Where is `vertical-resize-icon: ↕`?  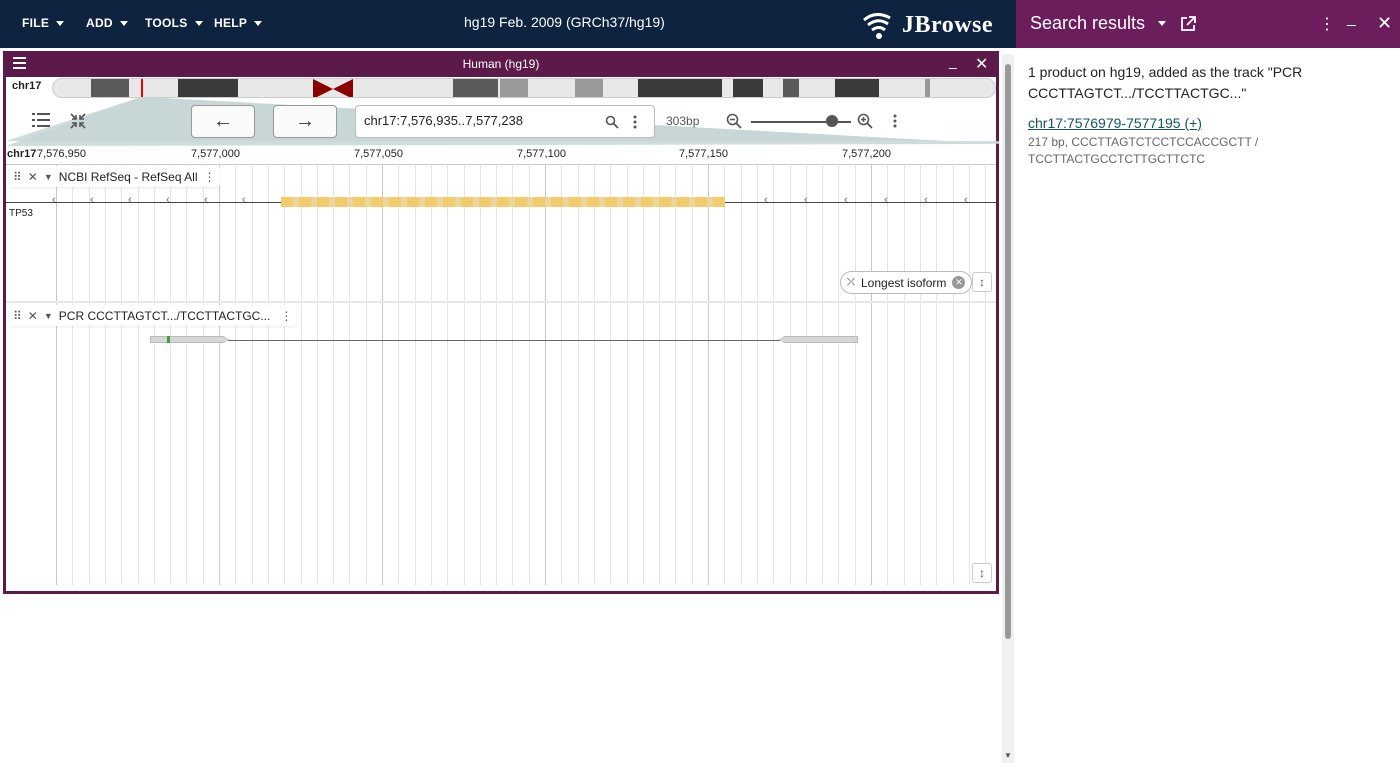
vertical-resize-icon: ↕ is located at coordinates (982, 573).